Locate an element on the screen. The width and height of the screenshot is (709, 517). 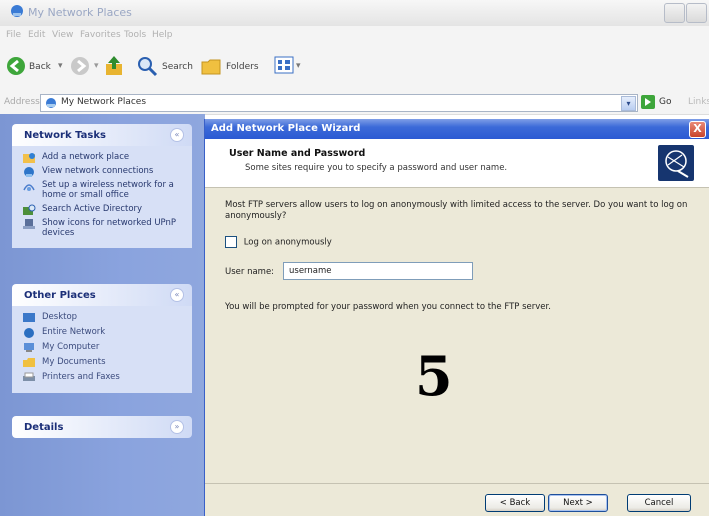
wizard-title-bar: Add Network Place Wizard X is located at coordinates (457, 129).